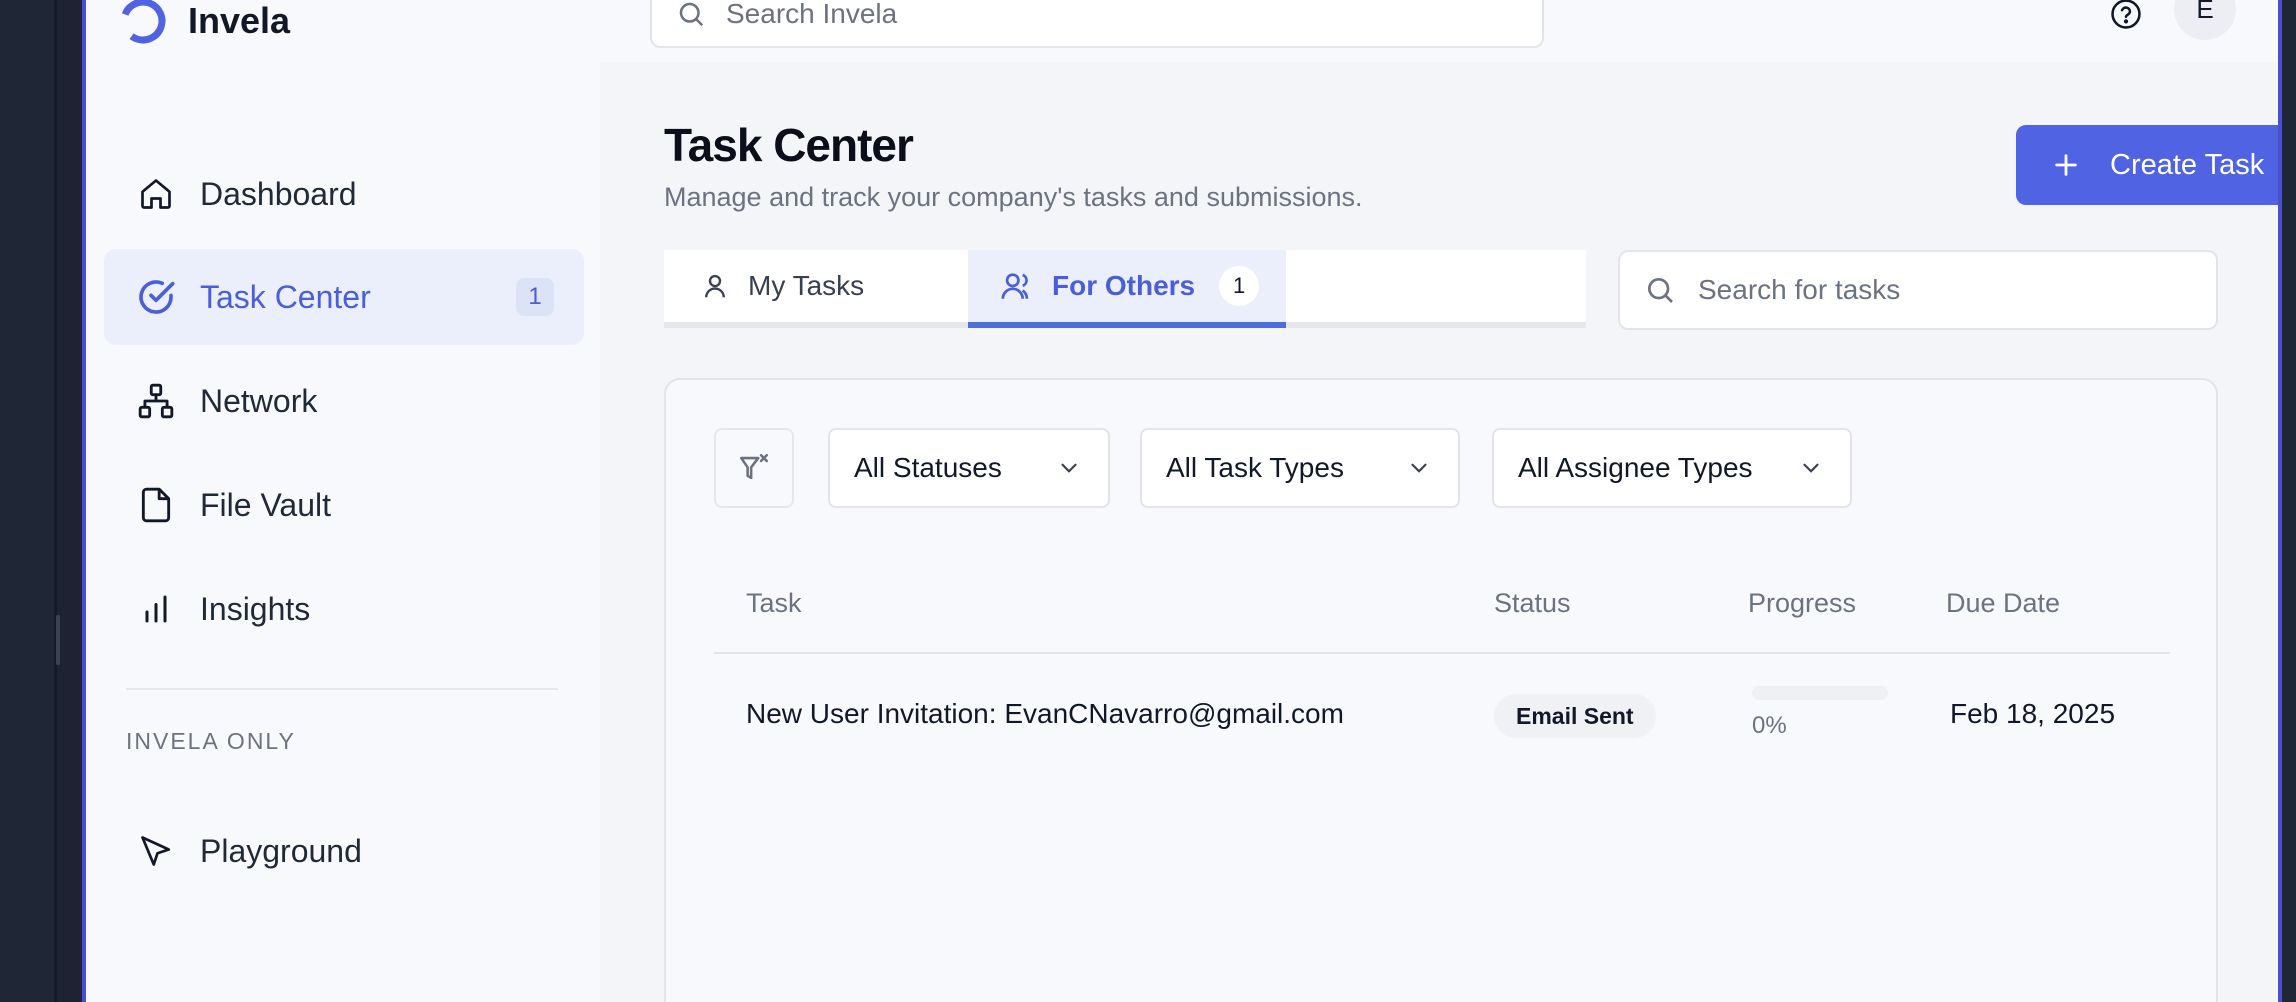  I want to click on resize-handle, so click(58, 640).